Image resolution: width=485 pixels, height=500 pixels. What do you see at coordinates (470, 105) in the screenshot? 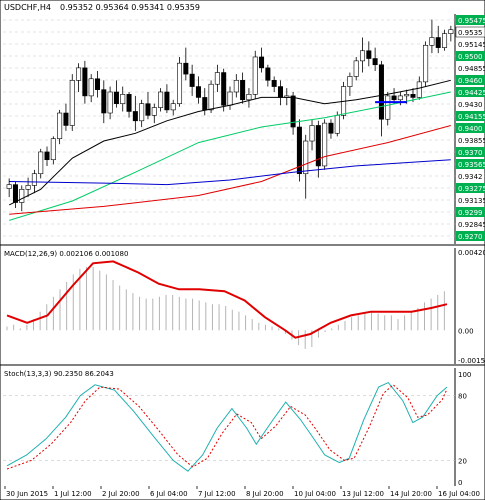
I see `price-tick-label: 0.9430` at bounding box center [470, 105].